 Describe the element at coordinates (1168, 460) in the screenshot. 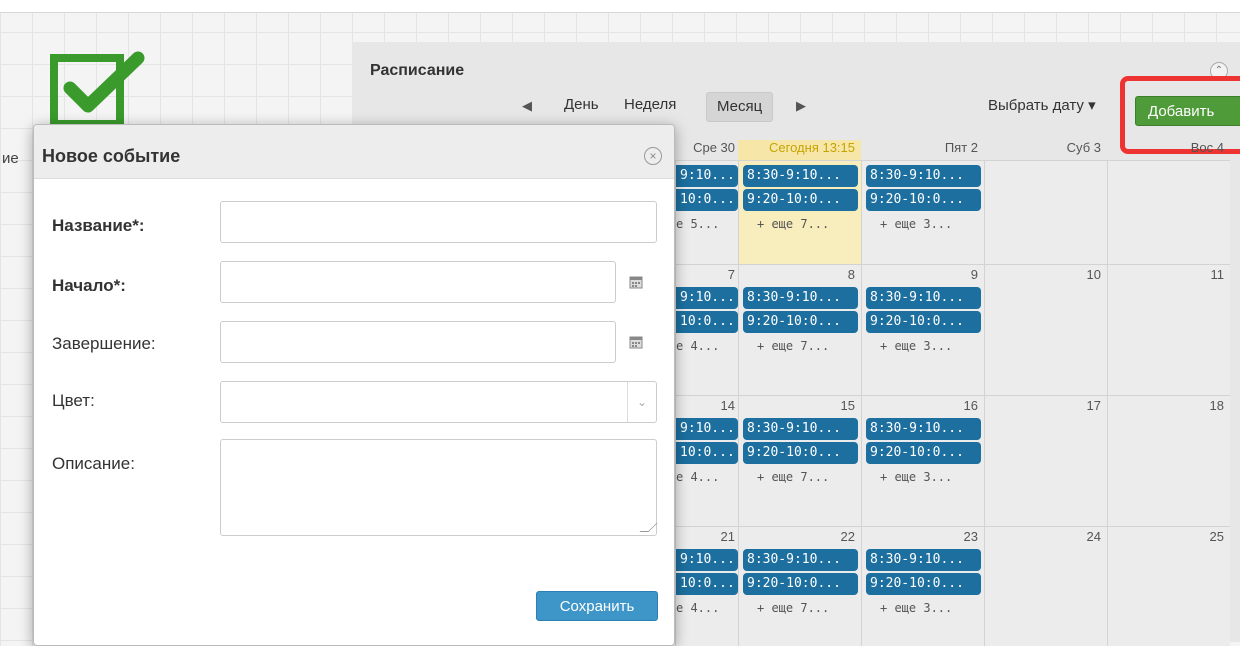

I see `day-cell: 18` at that location.